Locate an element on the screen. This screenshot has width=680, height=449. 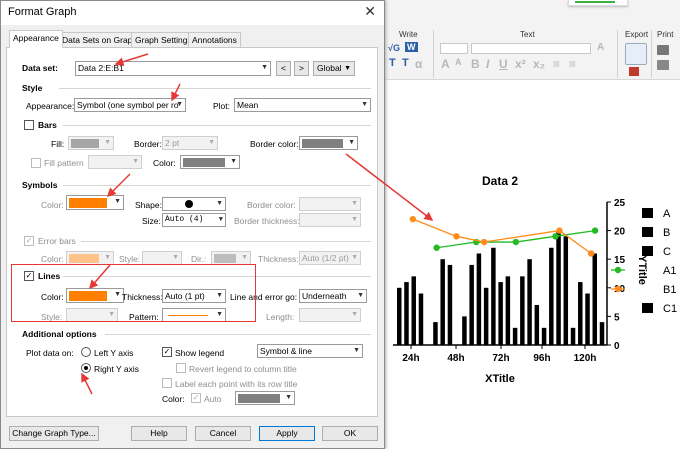
revert-legend-label: Revert legend to column title is located at coordinates (243, 369).